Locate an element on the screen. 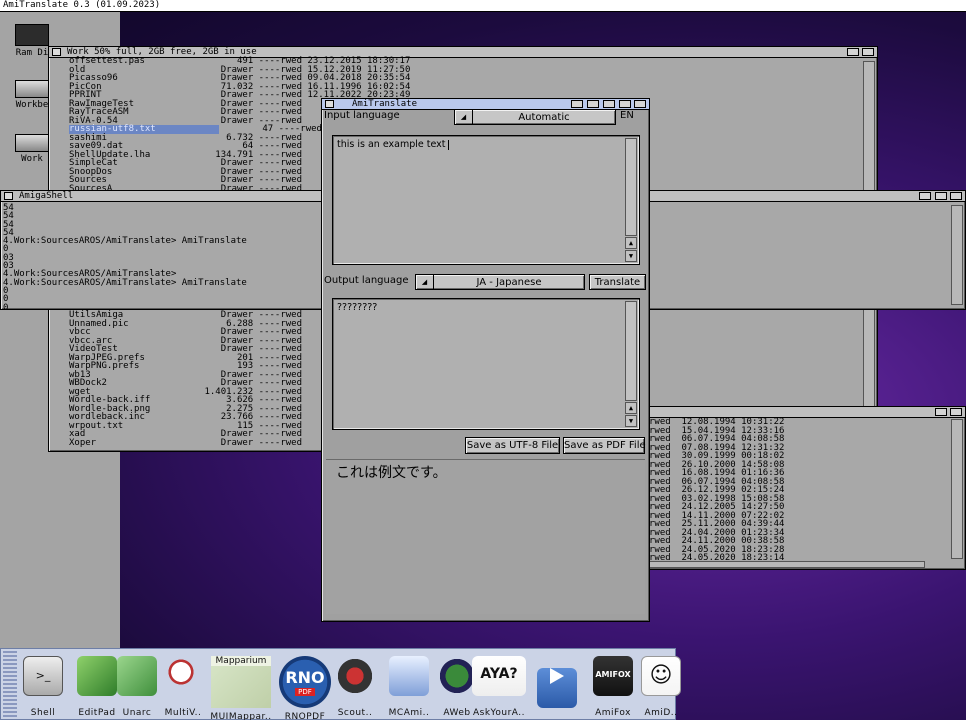 This screenshot has height=720, width=966. dock-item-mcami: MCAmi.. is located at coordinates (409, 687).